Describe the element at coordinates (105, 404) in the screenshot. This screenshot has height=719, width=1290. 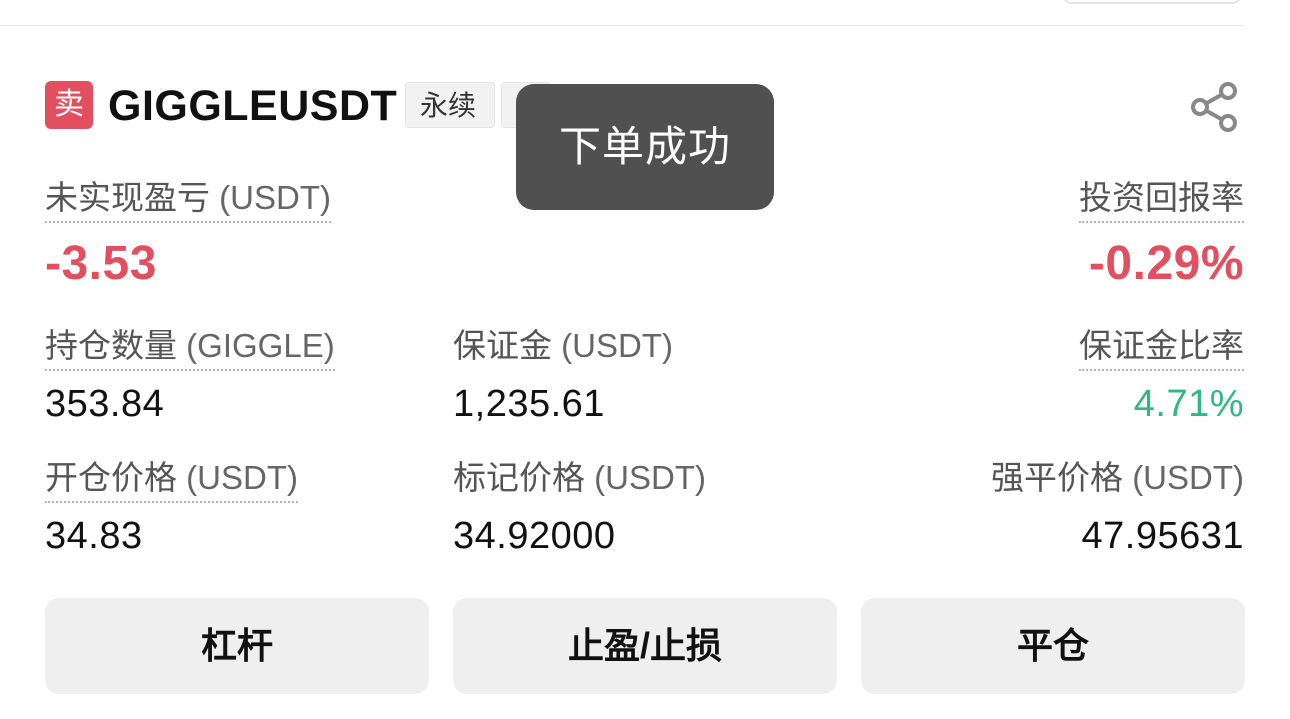
I see `position-size-value: 353.84` at that location.